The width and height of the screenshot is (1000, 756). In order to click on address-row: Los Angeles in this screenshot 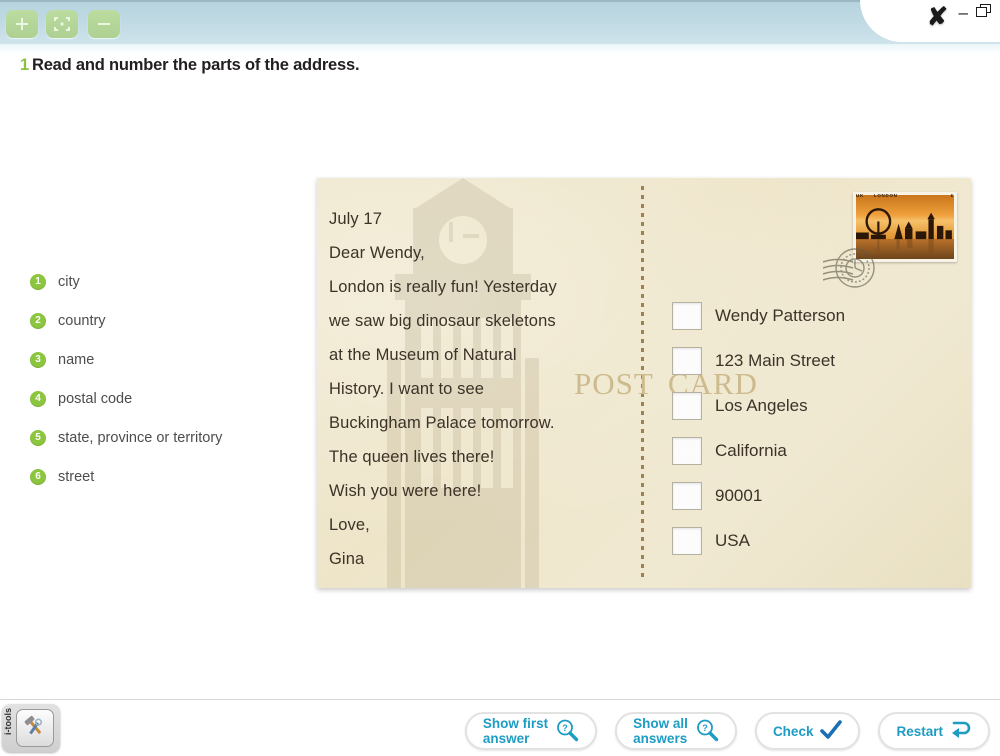, I will do `click(758, 405)`.